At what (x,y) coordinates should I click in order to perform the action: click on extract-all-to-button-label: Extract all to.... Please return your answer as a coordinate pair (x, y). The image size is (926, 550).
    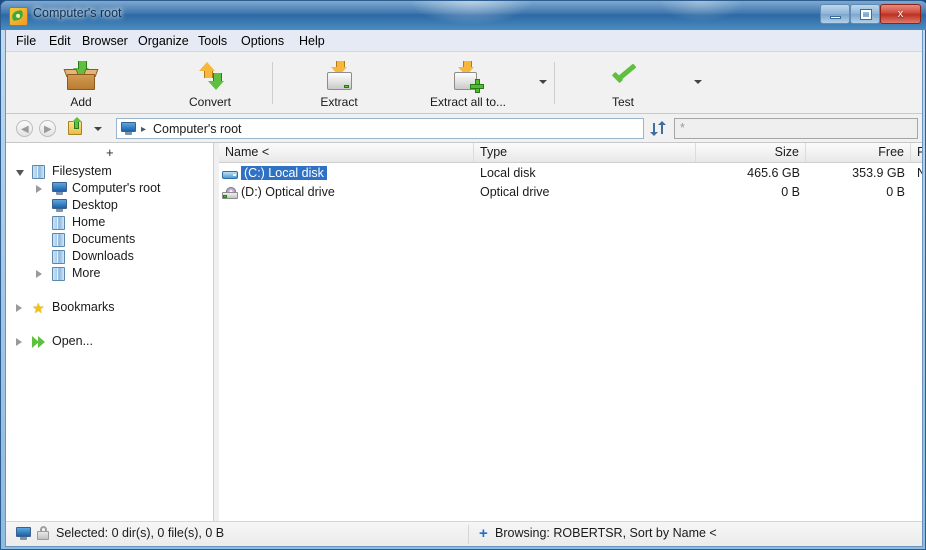
    Looking at the image, I should click on (468, 102).